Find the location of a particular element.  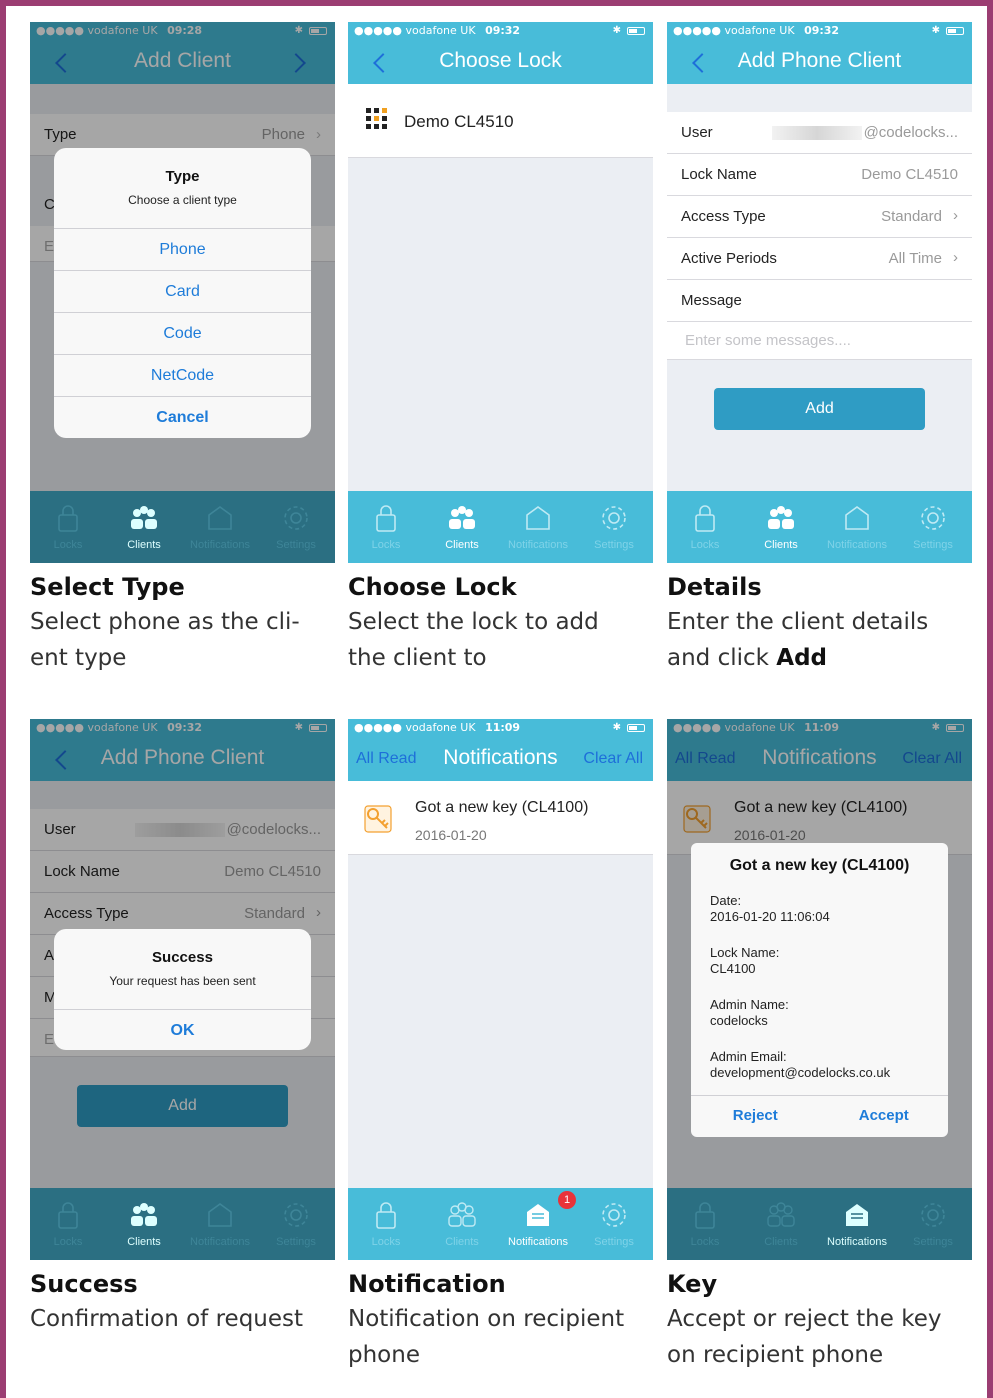

chevron-right-icon: › is located at coordinates (955, 257).